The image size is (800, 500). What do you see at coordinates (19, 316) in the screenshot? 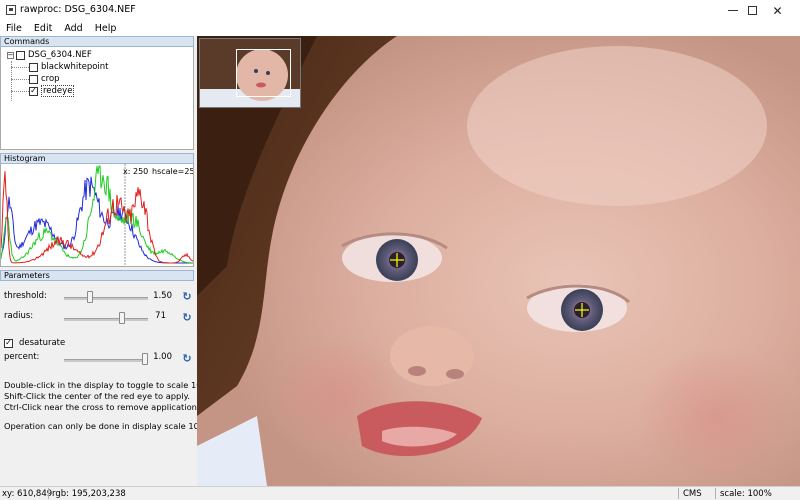
I see `radius-label: radius:` at bounding box center [19, 316].